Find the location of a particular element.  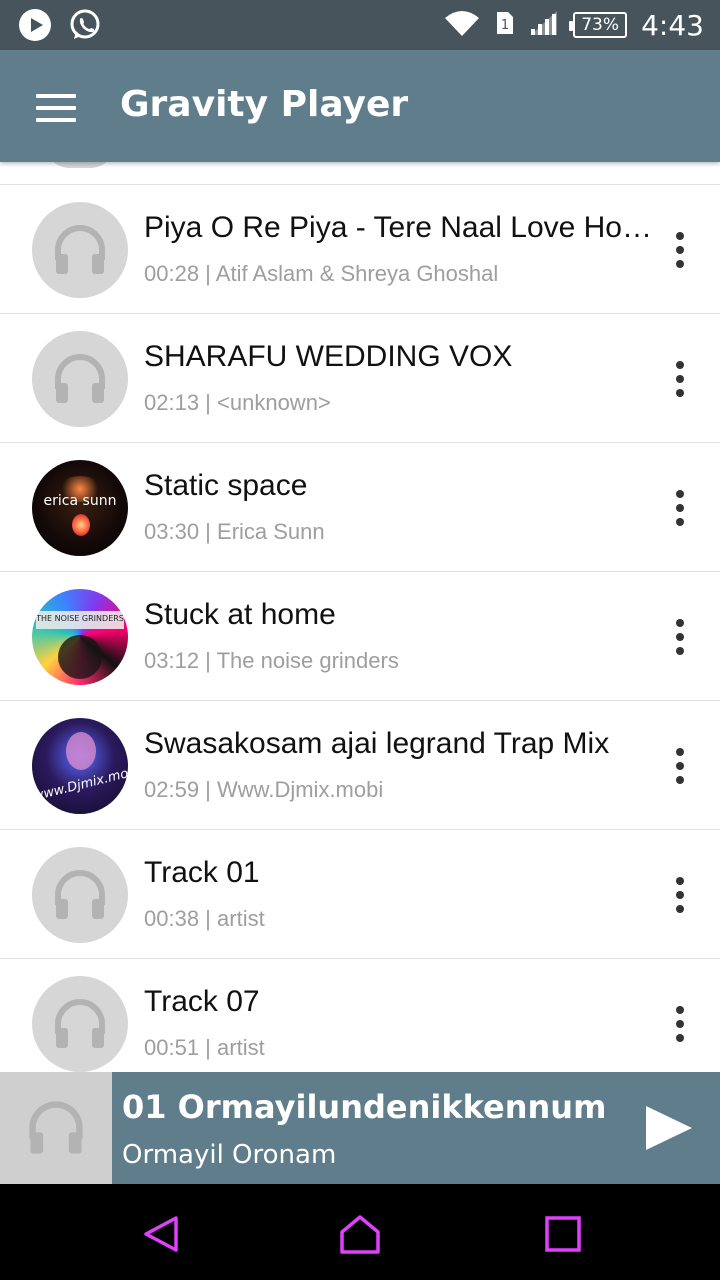

signal-icon is located at coordinates (544, 25).